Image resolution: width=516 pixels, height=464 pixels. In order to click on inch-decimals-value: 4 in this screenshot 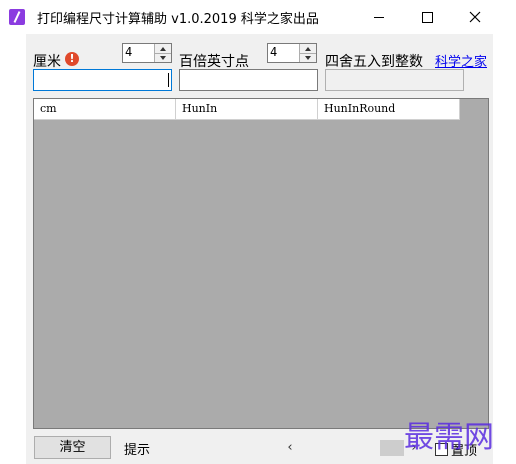, I will do `click(274, 52)`.